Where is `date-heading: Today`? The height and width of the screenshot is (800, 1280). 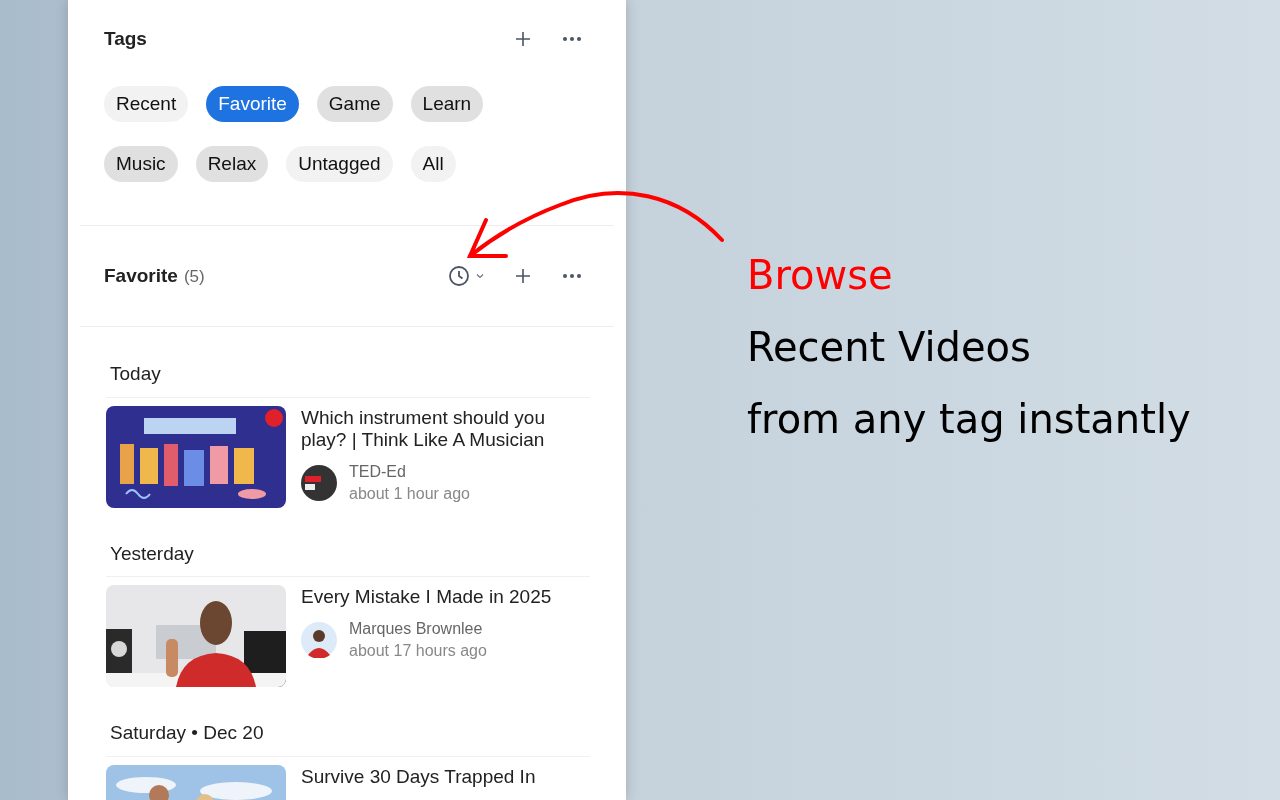 date-heading: Today is located at coordinates (135, 373).